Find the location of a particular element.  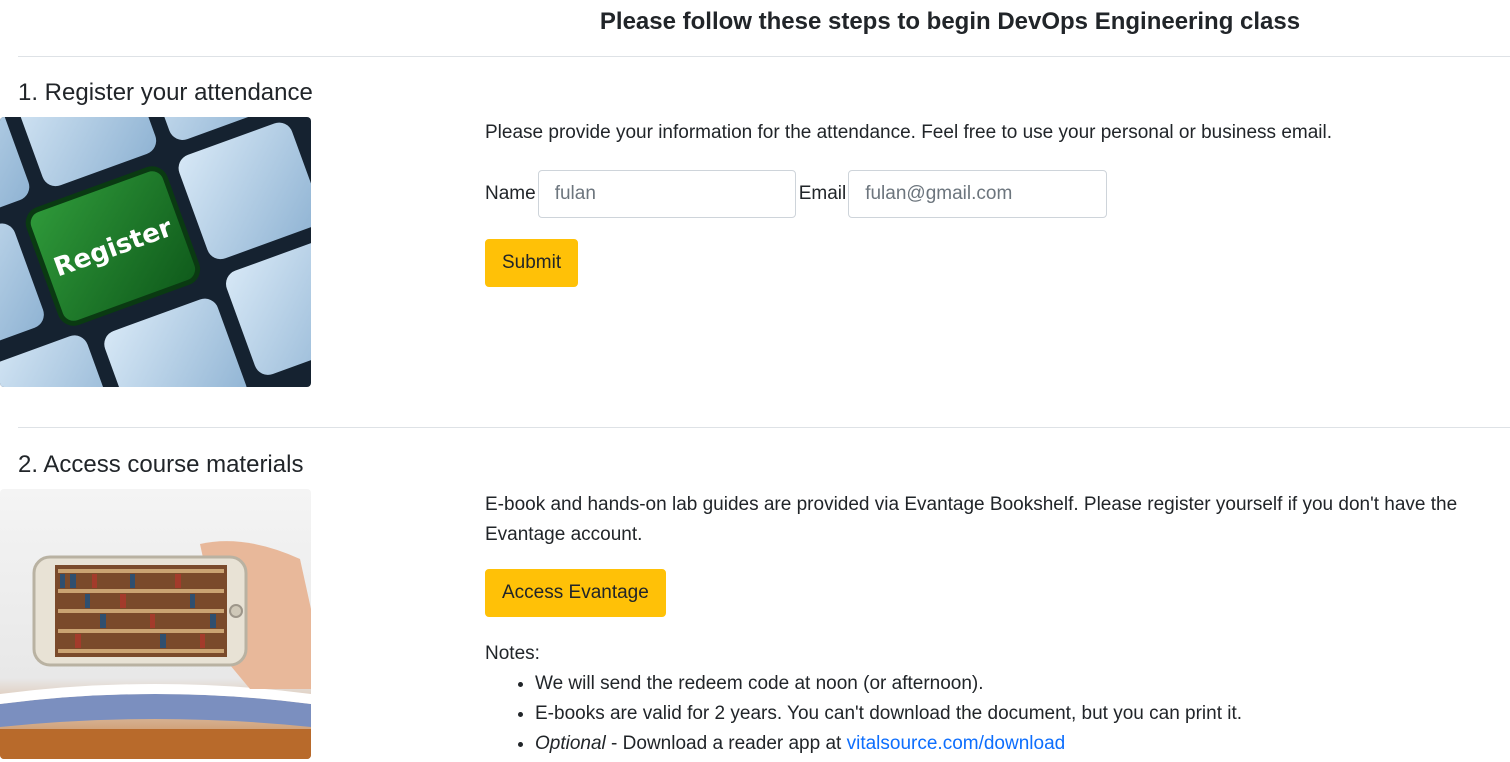

attendance-form: Name Email is located at coordinates (992, 194).